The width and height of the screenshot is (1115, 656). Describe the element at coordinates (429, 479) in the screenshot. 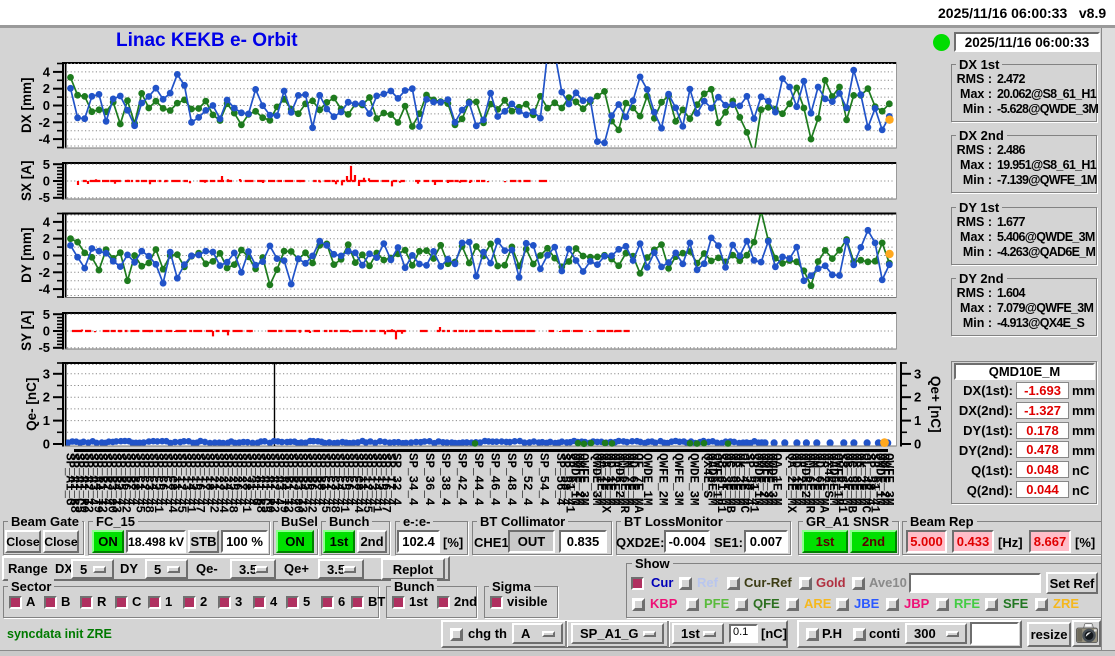

I see `svg-text: SP_36_4` at that location.